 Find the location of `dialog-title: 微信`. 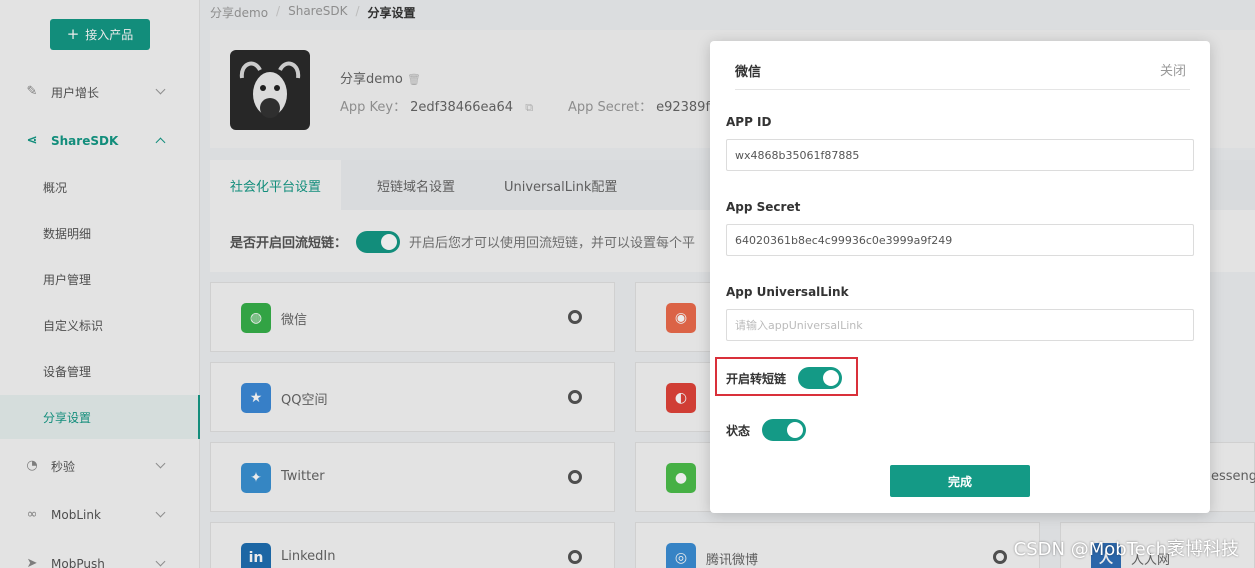

dialog-title: 微信 is located at coordinates (748, 72).